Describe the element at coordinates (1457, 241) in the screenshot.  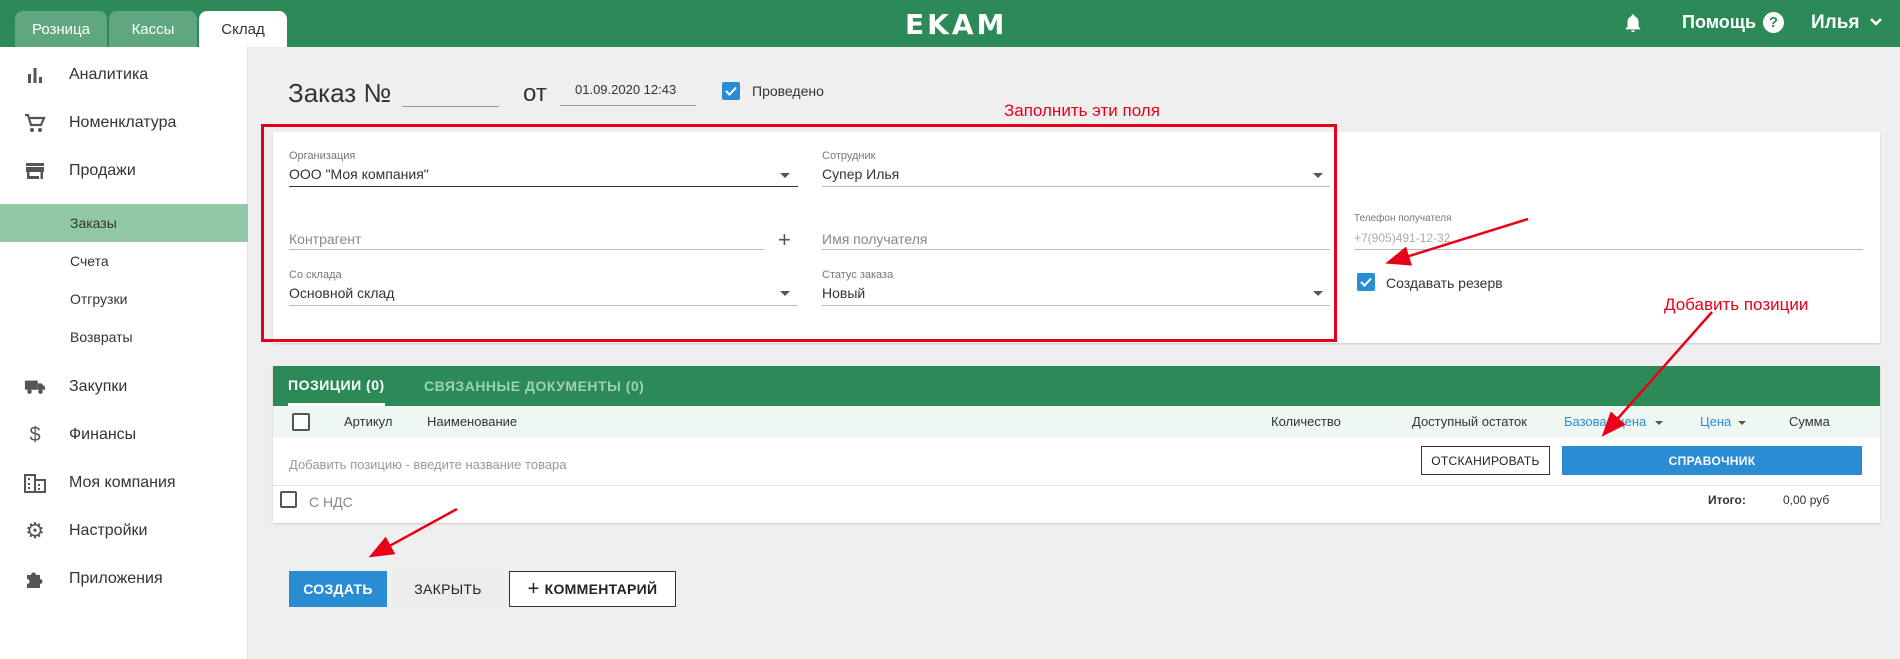
I see `arrow-to-reserve` at that location.